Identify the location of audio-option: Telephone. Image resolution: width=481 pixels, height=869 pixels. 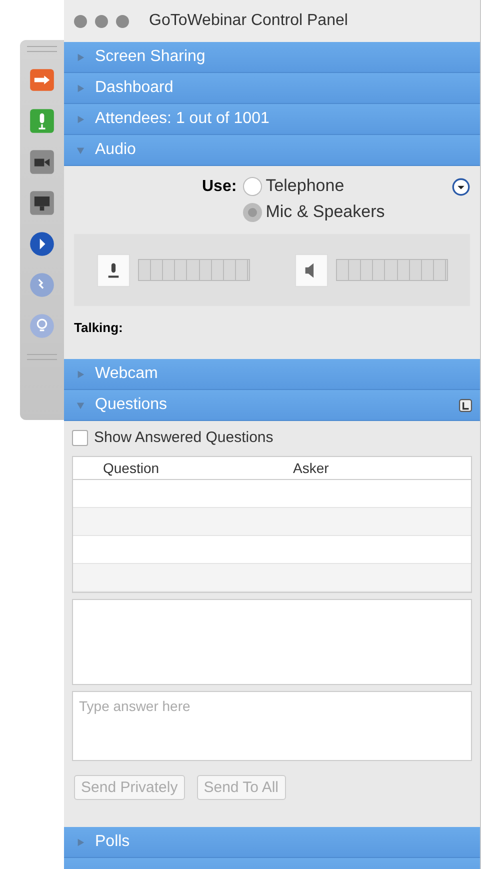
(313, 186).